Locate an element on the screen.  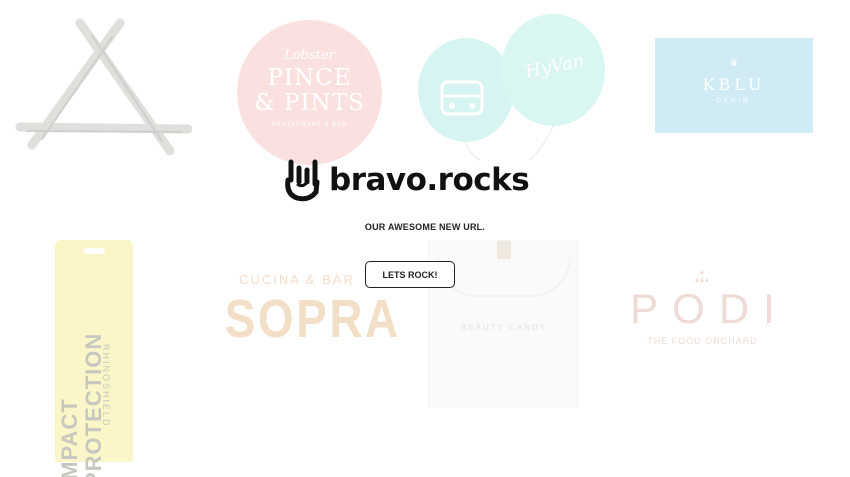
tagline: OUR AWESOME NEW URL. is located at coordinates (425, 227).